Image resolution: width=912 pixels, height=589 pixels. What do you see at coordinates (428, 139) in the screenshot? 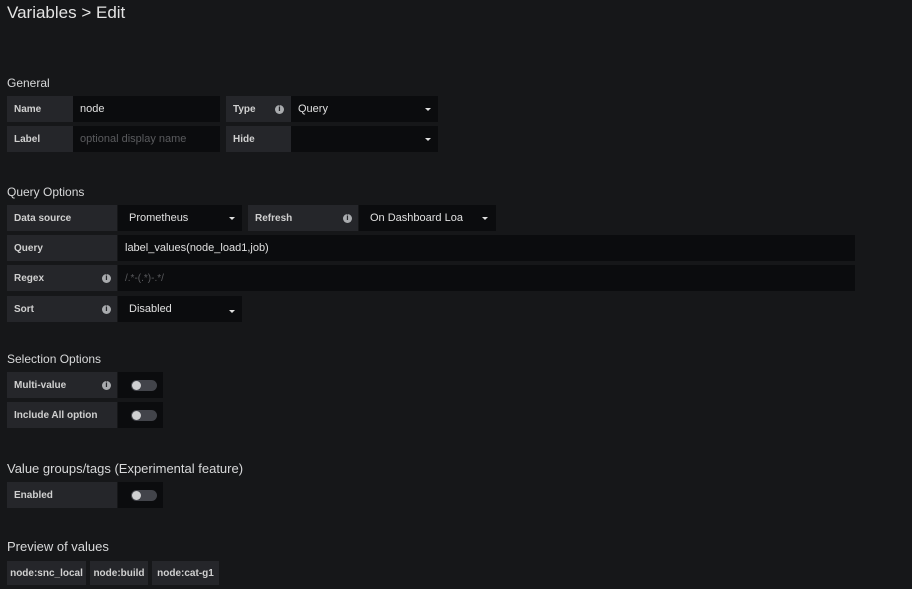
I see `hide-chevron-down-icon` at bounding box center [428, 139].